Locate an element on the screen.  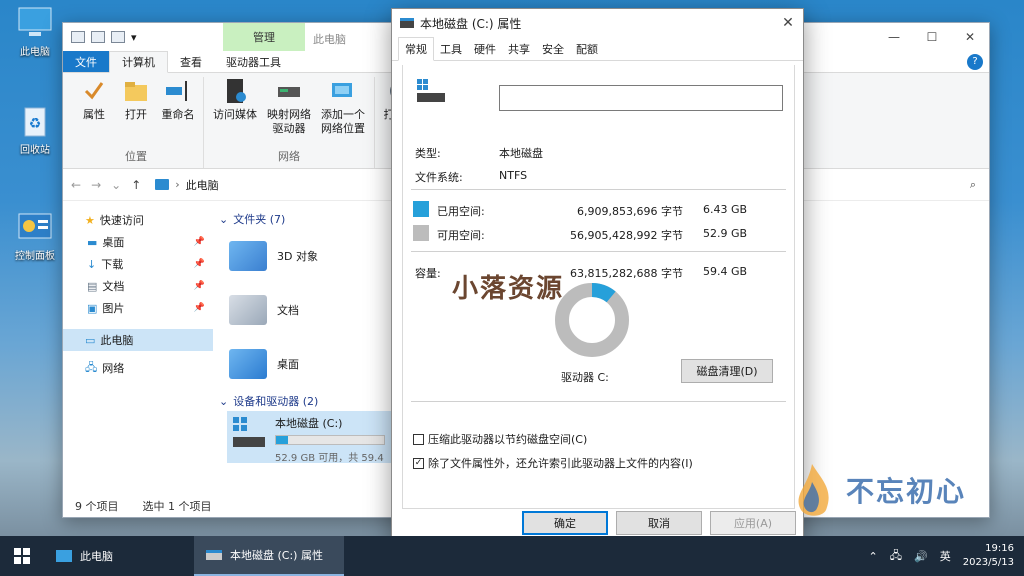
tab-security: 安全 is located at coordinates (553, 48).